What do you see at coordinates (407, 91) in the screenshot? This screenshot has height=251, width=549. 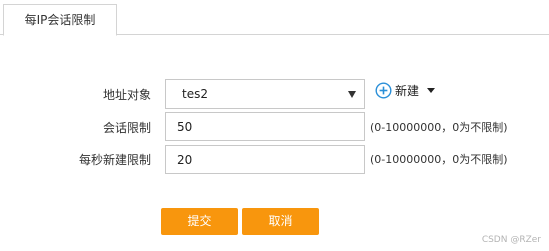 I see `new-button-label: 新建` at bounding box center [407, 91].